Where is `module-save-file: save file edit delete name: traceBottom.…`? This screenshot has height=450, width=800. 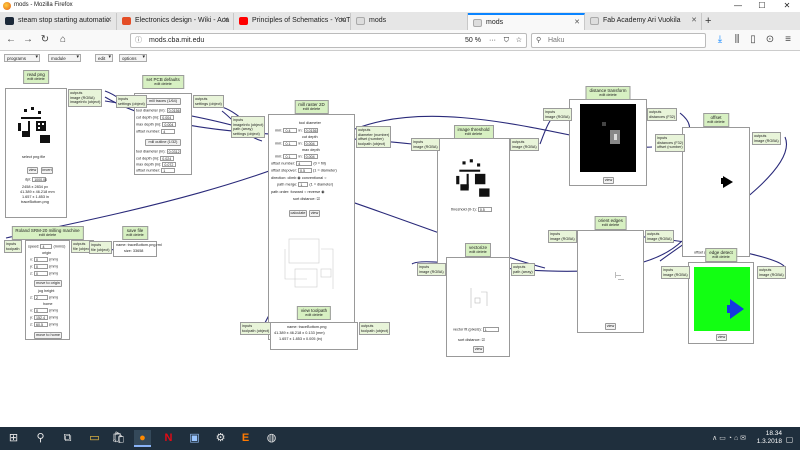 module-save-file: save file edit delete name: traceBottom.… is located at coordinates (125, 241).